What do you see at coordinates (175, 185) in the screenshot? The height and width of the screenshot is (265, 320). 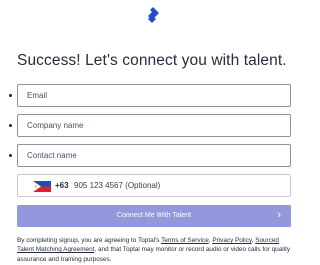 I see `phone-input` at bounding box center [175, 185].